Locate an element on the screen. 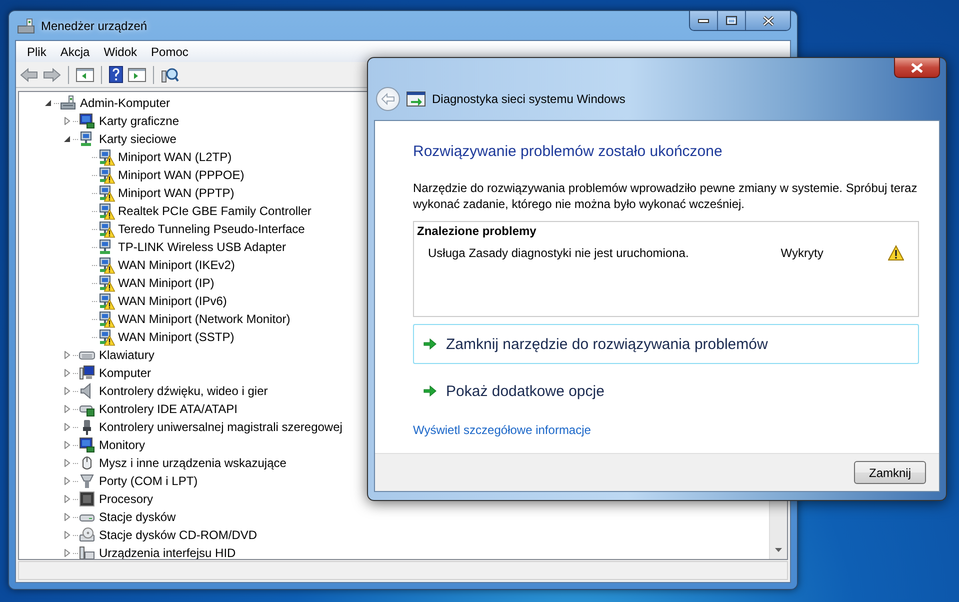 The width and height of the screenshot is (959, 602). menu-item: Pomoc is located at coordinates (170, 51).